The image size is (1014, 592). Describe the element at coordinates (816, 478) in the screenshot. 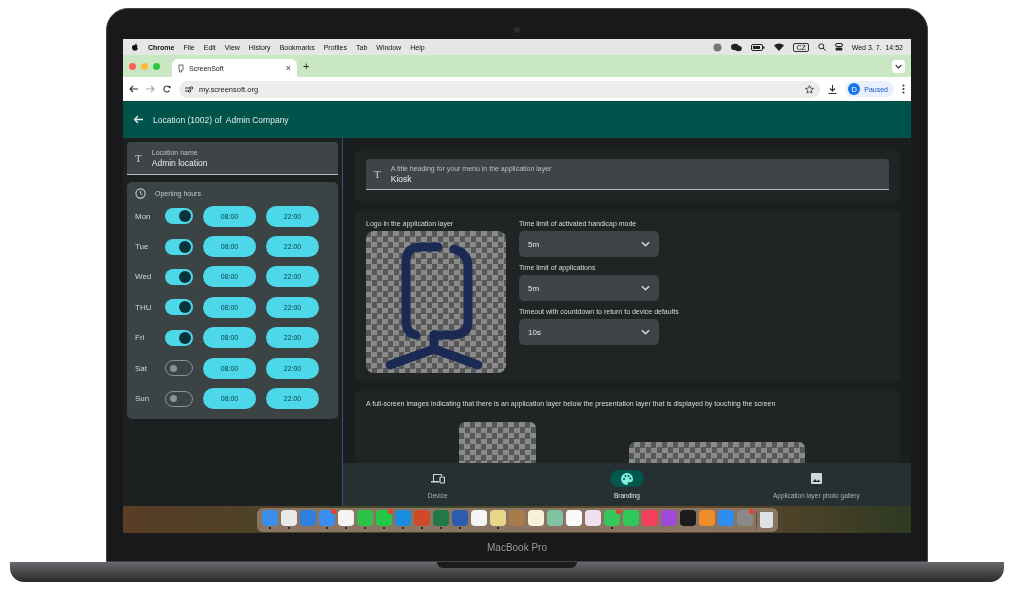

I see `image-icon` at that location.